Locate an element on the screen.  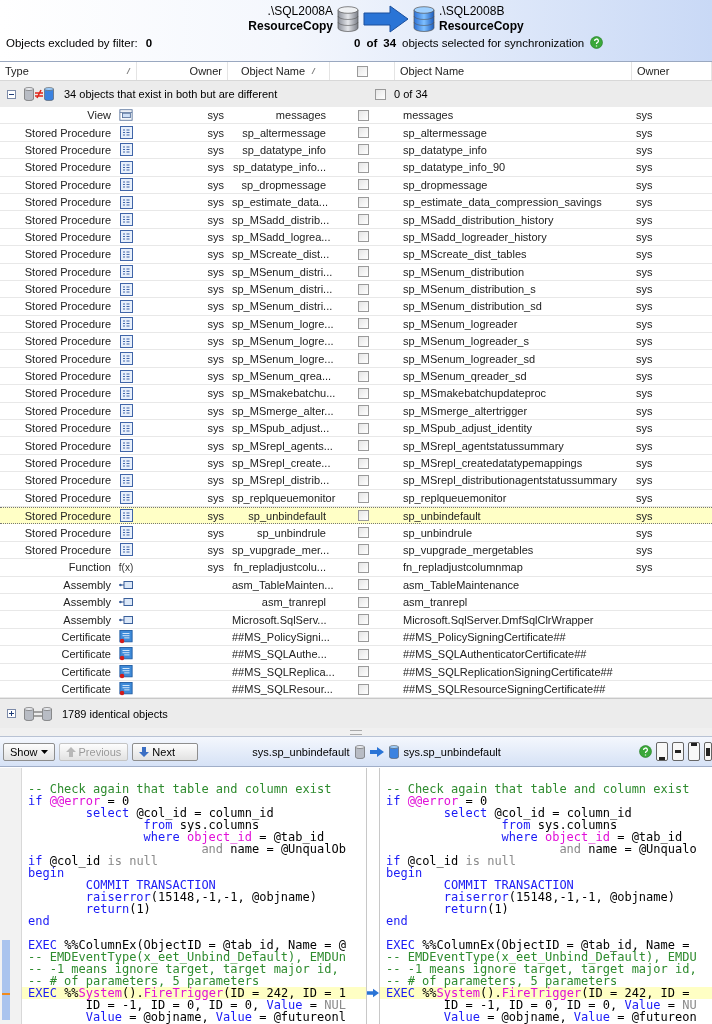
object-row: Stored Procedure sys sp_MSenum_distri... sp_MSenum_distribution_sd sys is located at coordinates (356, 307).